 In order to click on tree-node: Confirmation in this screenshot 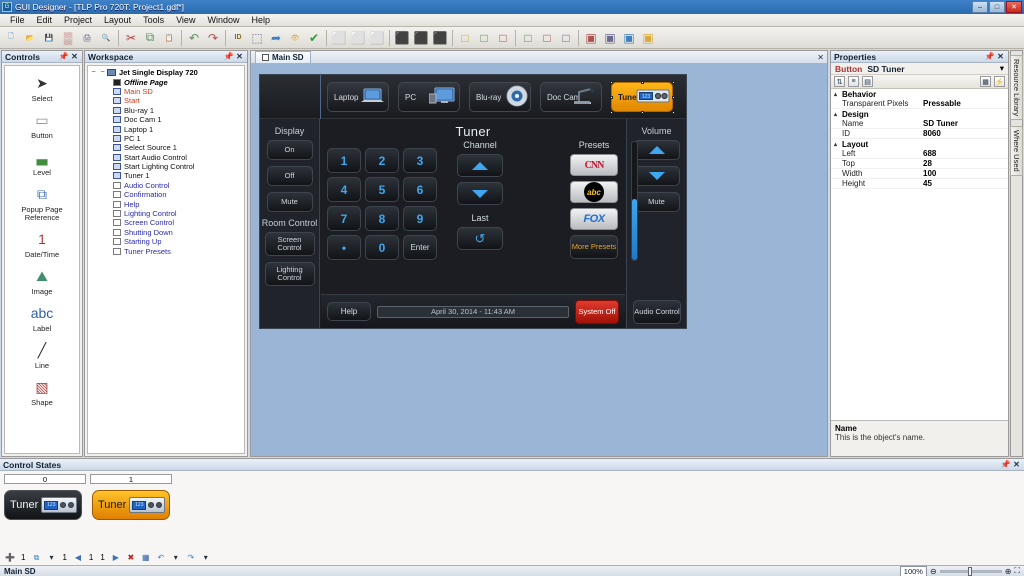, I will do `click(166, 194)`.